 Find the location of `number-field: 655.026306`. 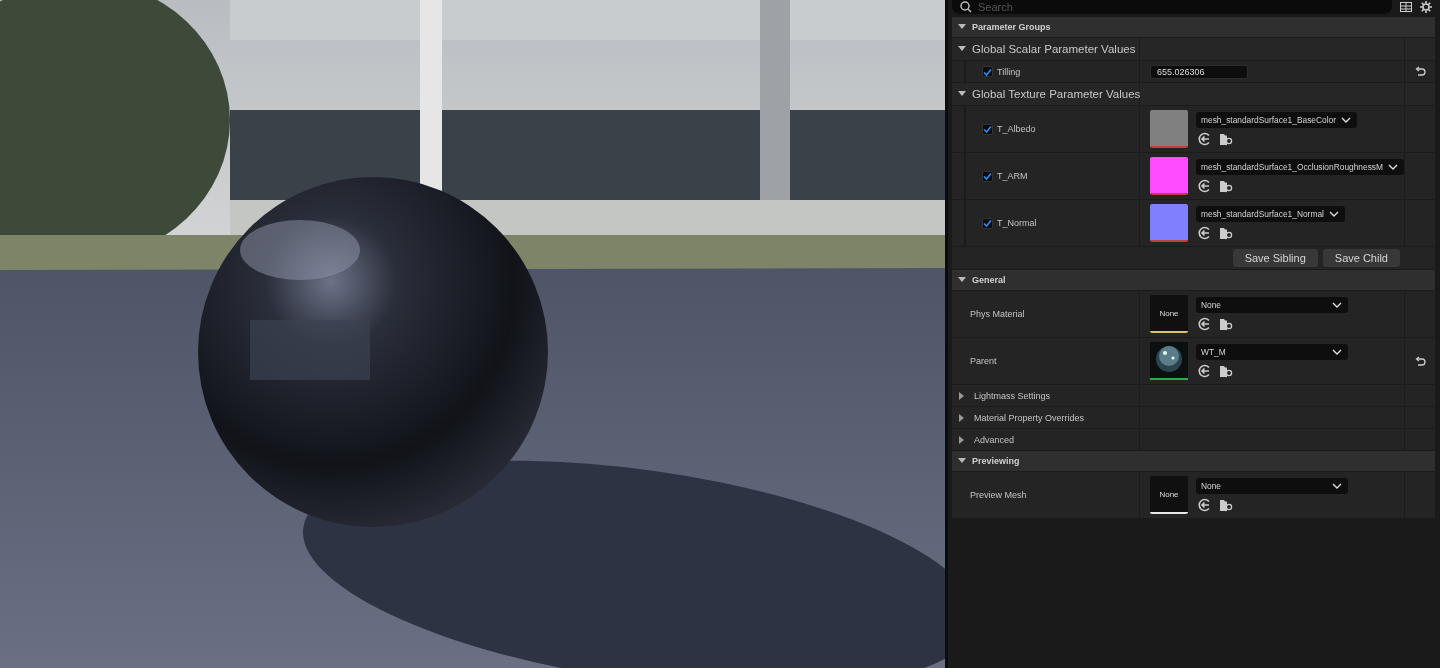

number-field: 655.026306 is located at coordinates (1199, 71).